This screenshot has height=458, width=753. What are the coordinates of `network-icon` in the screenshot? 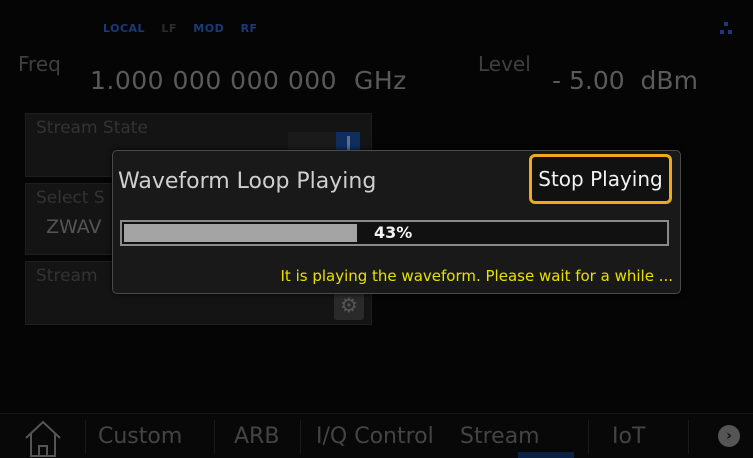 It's located at (726, 28).